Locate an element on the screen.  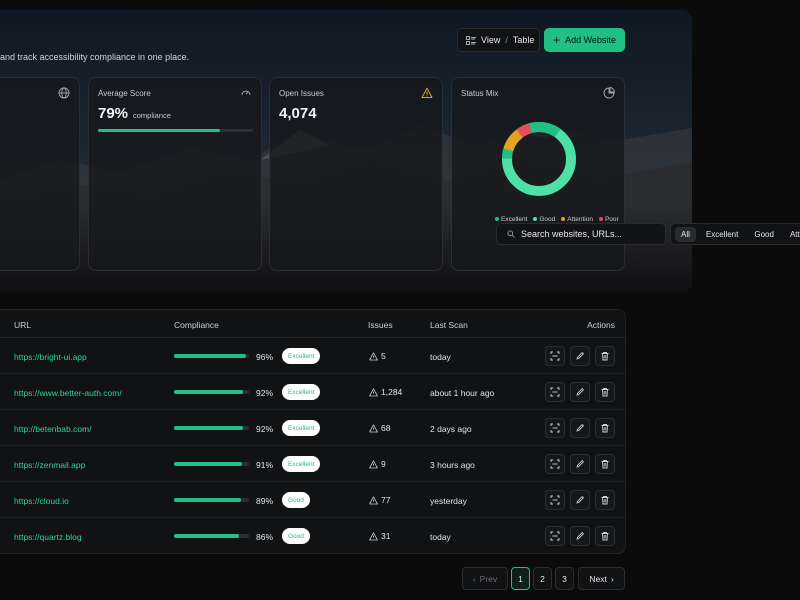
filter-all: All is located at coordinates (685, 234).